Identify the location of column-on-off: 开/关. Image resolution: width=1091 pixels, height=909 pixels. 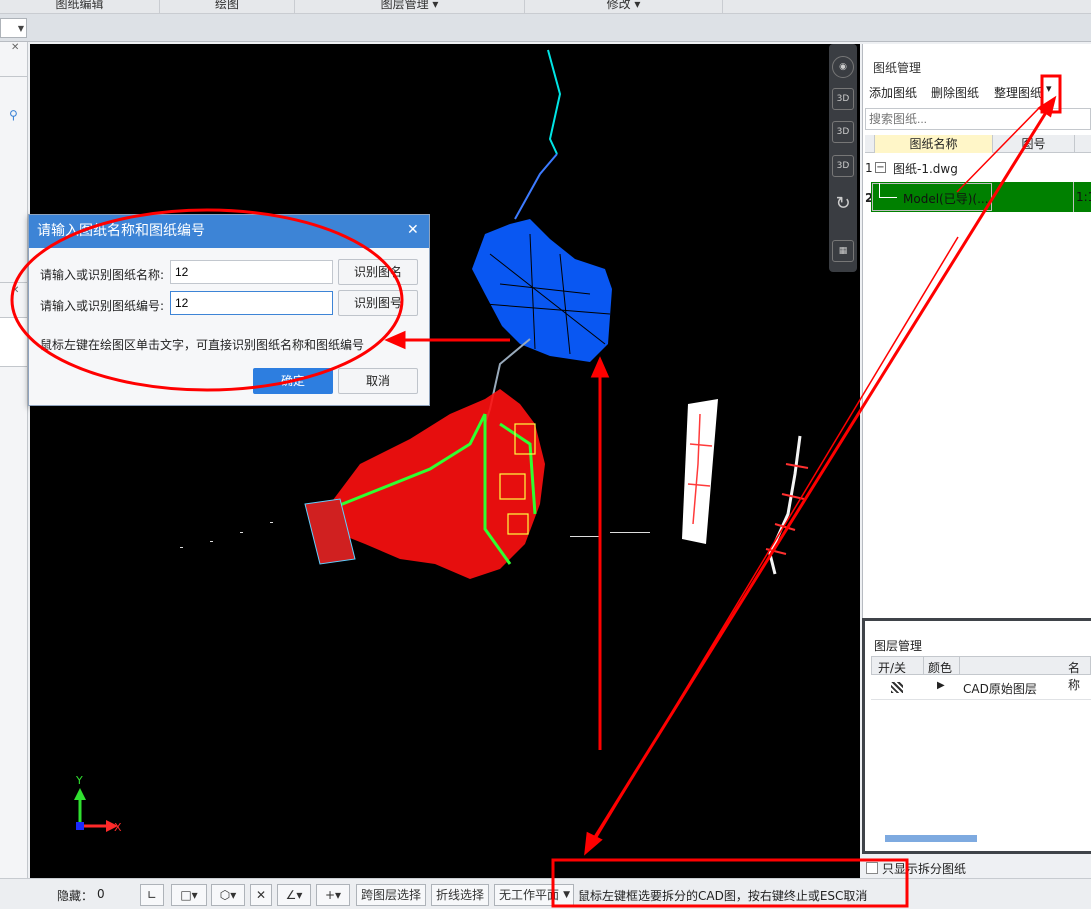
(892, 667).